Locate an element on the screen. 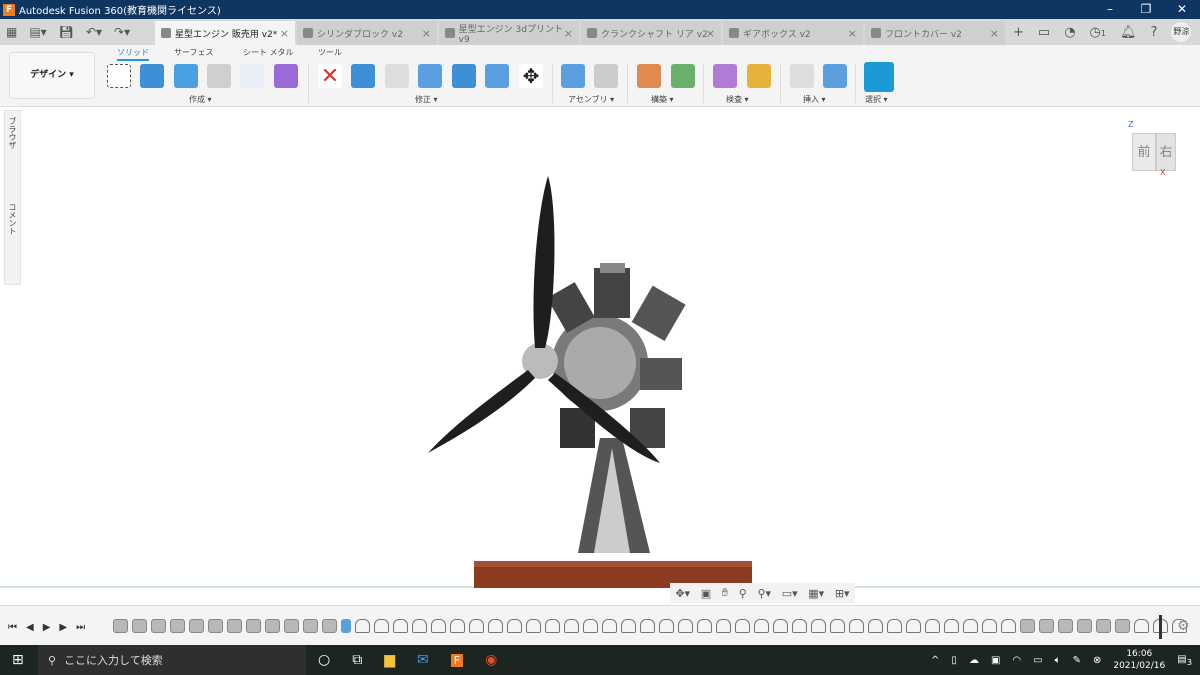  viewports-icon: ⊞▾ is located at coordinates (842, 593).